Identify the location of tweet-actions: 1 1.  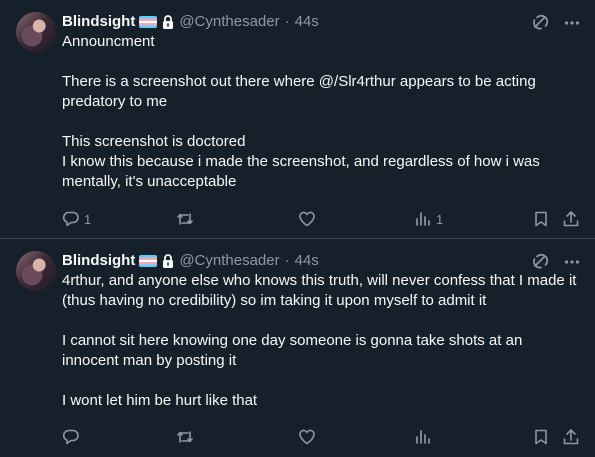
(321, 219).